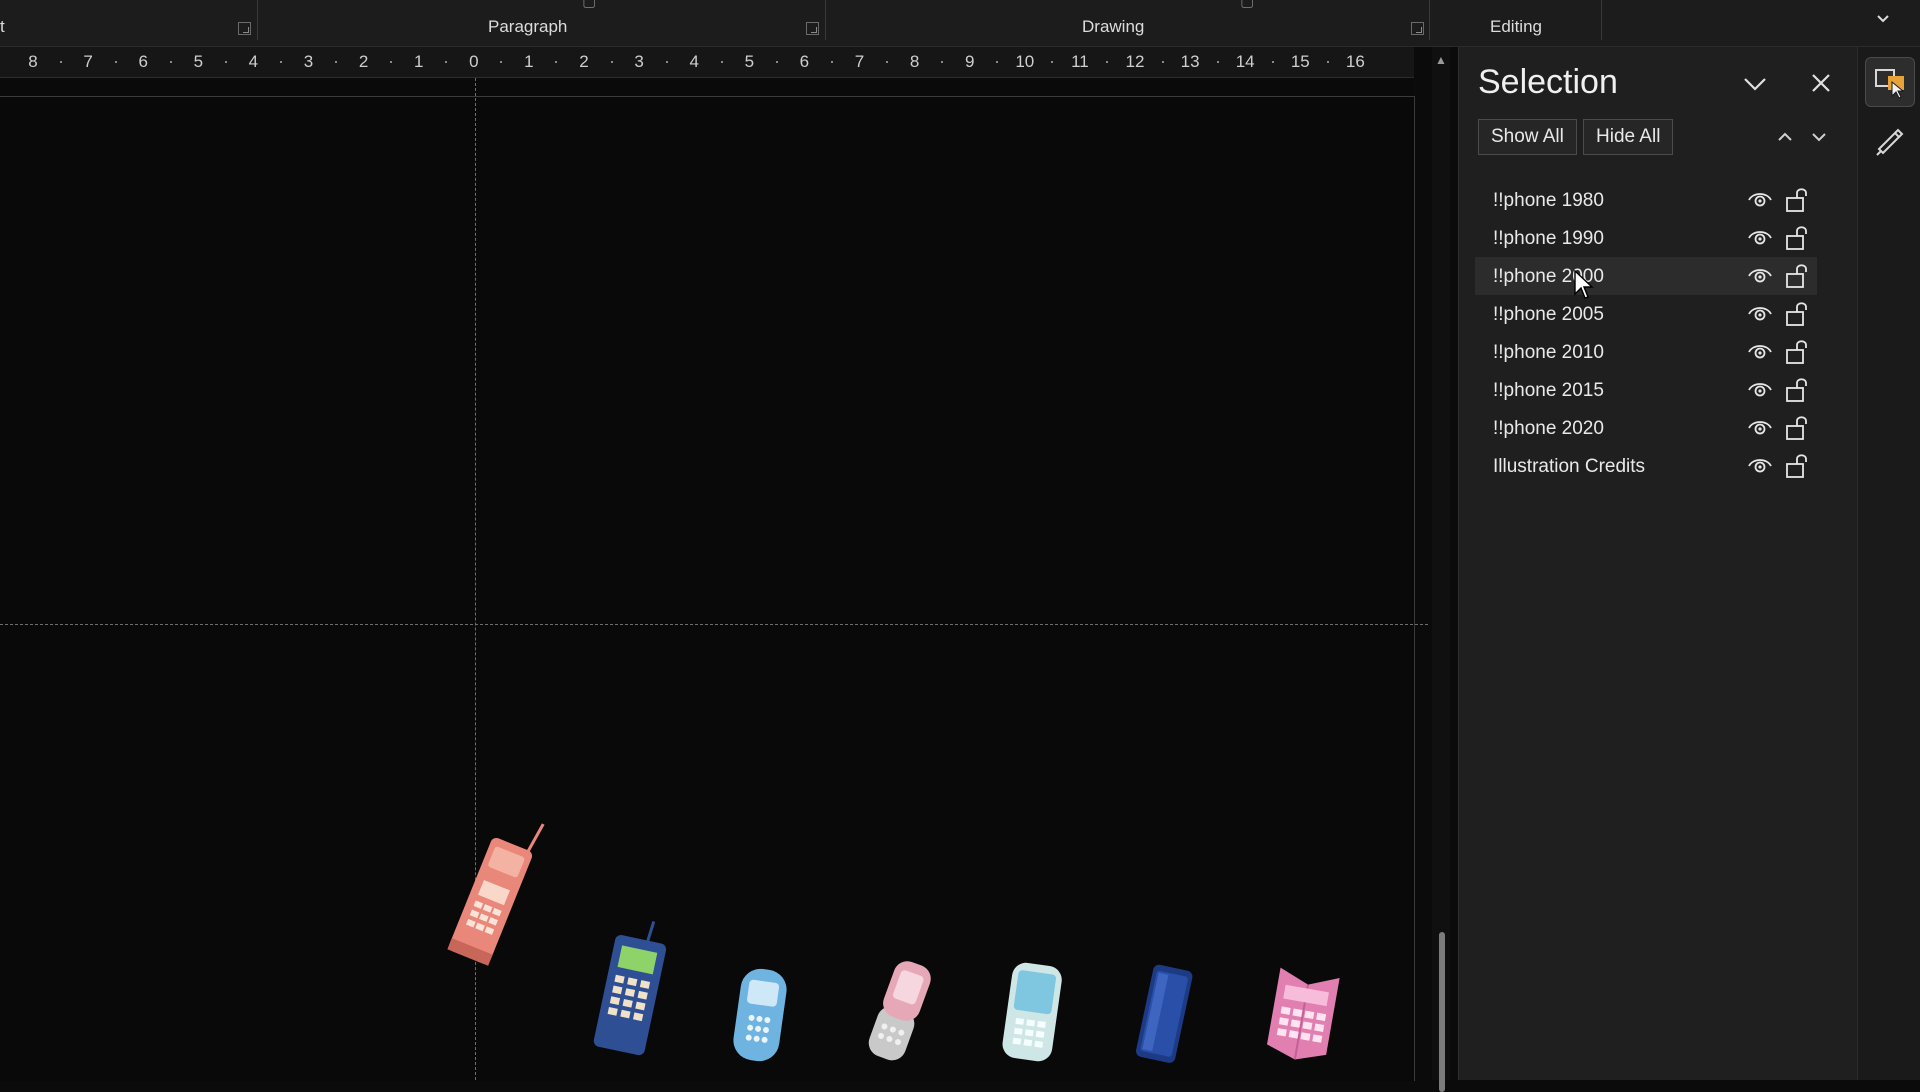 This screenshot has height=1092, width=1920. What do you see at coordinates (1584, 284) in the screenshot?
I see `mouse-cursor-icon` at bounding box center [1584, 284].